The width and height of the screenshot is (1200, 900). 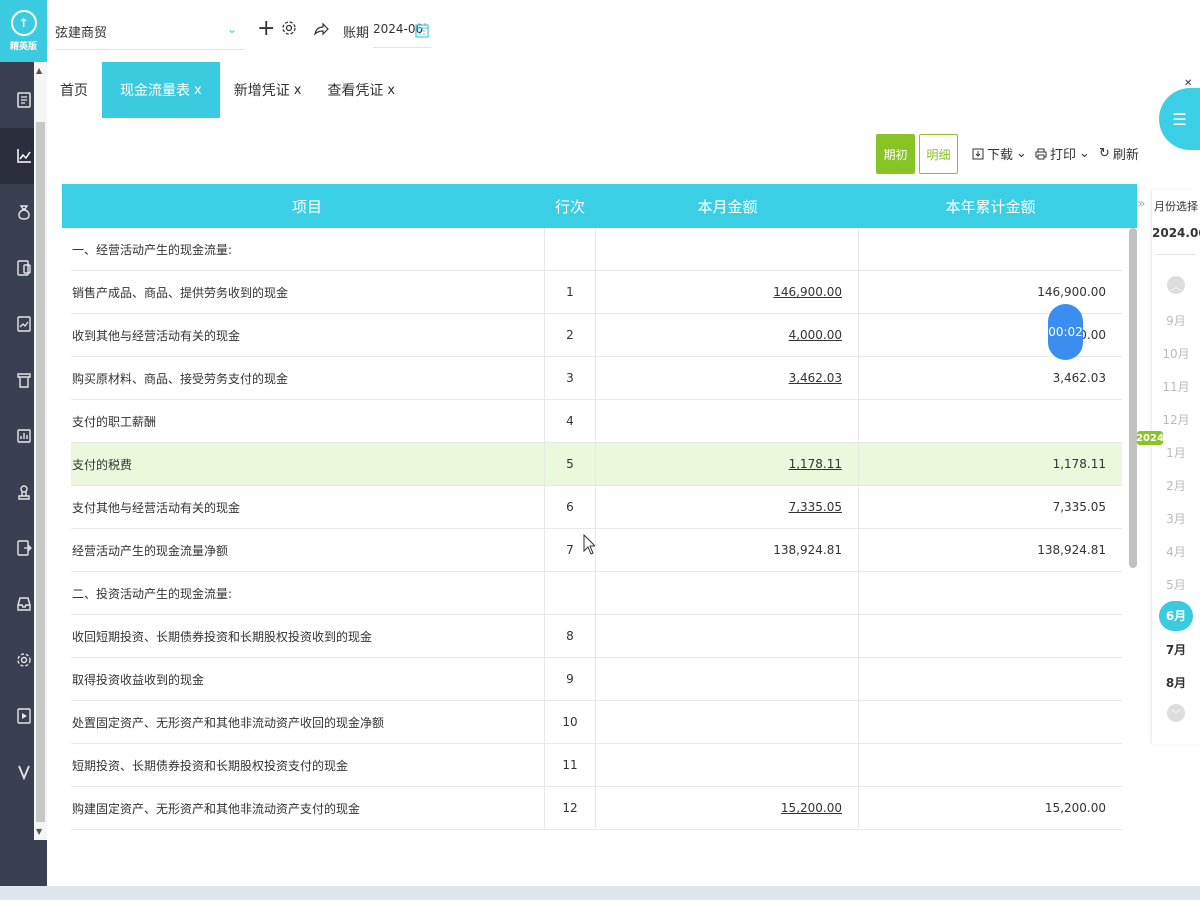 What do you see at coordinates (600, 893) in the screenshot?
I see `bottom-bar` at bounding box center [600, 893].